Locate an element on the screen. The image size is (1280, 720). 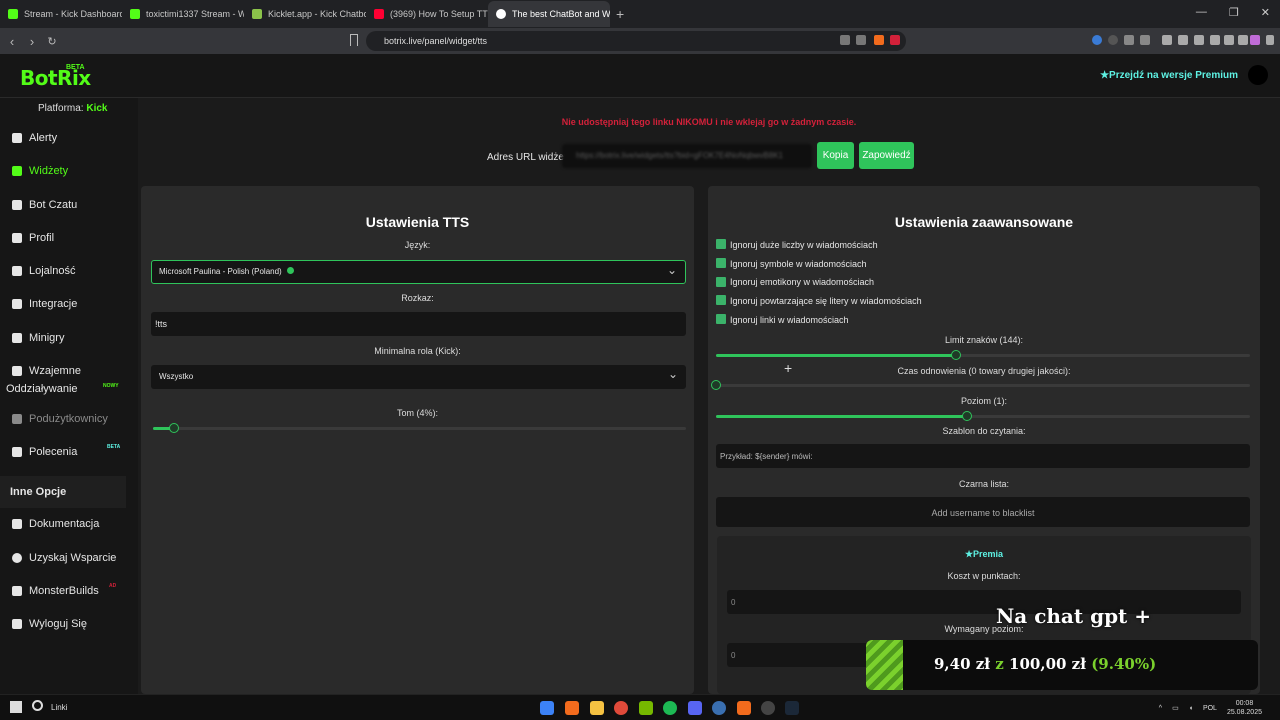
url-field: botrix.live/panel/widget/tts is located at coordinates (636, 41).